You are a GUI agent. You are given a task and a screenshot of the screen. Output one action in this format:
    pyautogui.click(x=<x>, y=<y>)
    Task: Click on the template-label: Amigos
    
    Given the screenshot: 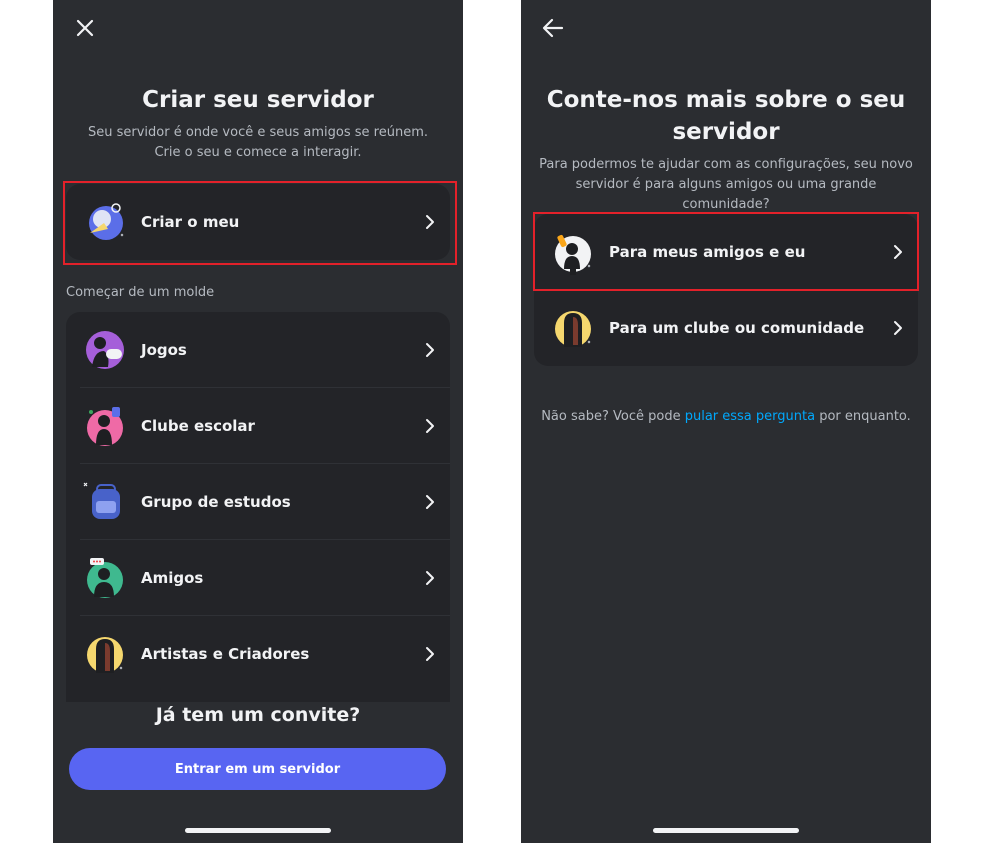 What is the action you would take?
    pyautogui.click(x=172, y=577)
    